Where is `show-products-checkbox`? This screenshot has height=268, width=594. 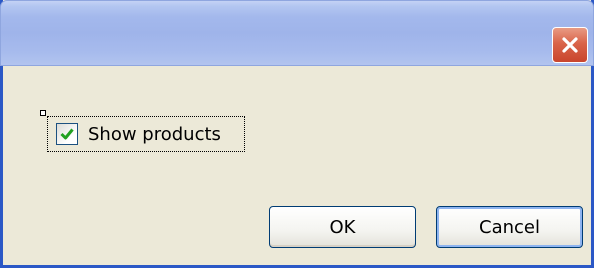 show-products-checkbox is located at coordinates (67, 134).